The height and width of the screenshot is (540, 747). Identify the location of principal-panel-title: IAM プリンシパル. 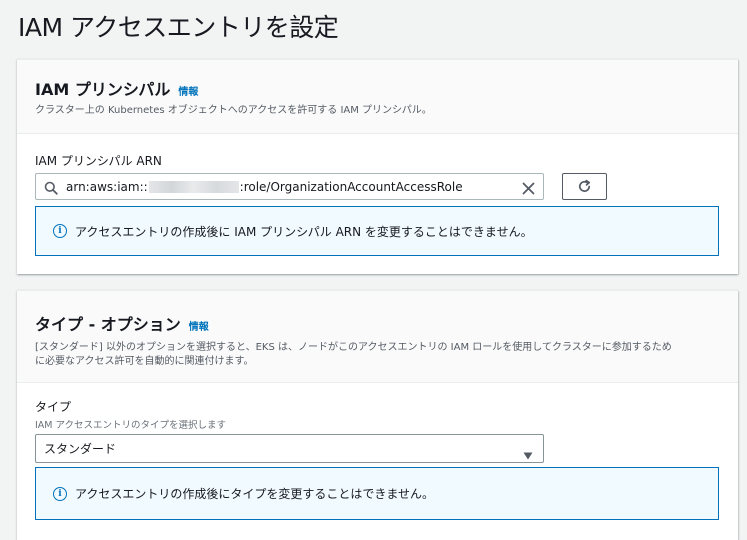
(103, 89).